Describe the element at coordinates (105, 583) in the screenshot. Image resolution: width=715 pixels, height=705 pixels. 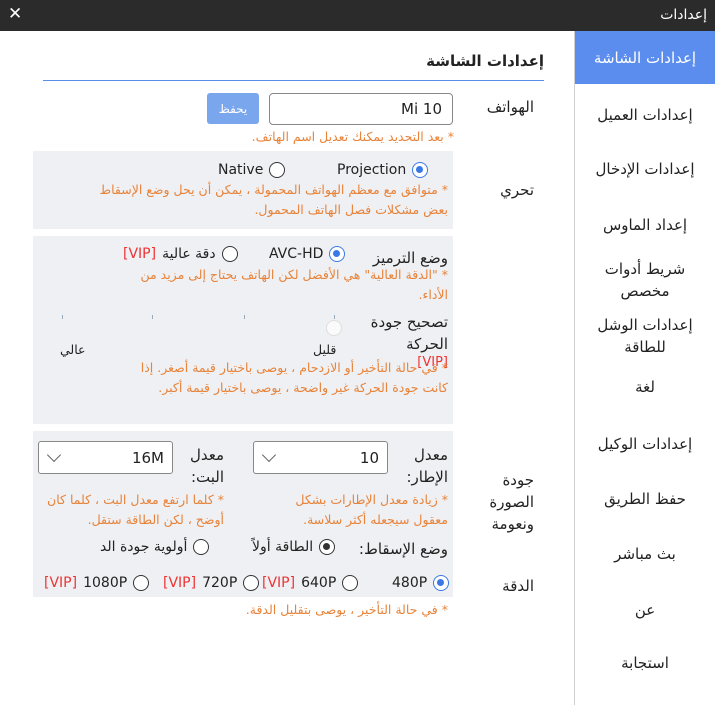
I see `res-1080p-label: 1080P` at that location.